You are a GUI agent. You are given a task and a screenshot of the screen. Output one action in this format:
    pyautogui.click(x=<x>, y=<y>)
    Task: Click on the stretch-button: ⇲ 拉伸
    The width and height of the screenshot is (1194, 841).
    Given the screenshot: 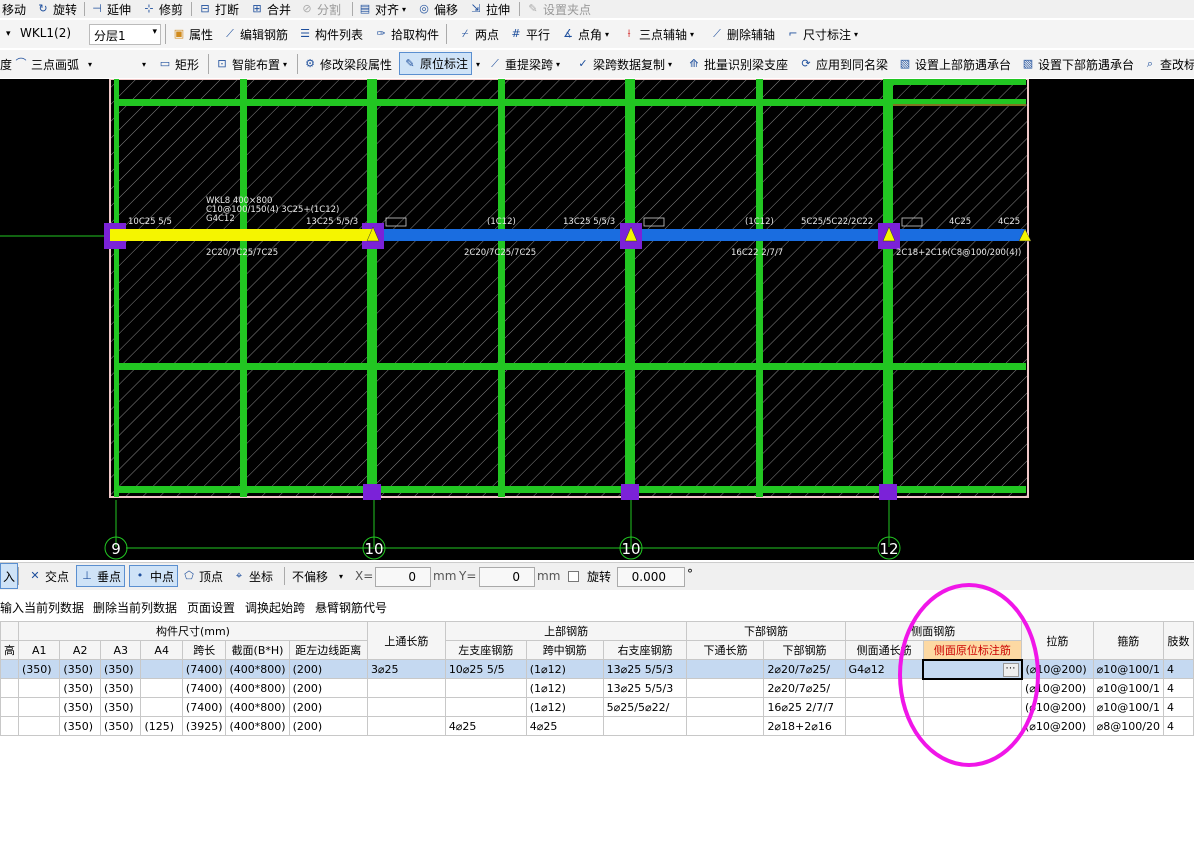 What is the action you would take?
    pyautogui.click(x=489, y=9)
    